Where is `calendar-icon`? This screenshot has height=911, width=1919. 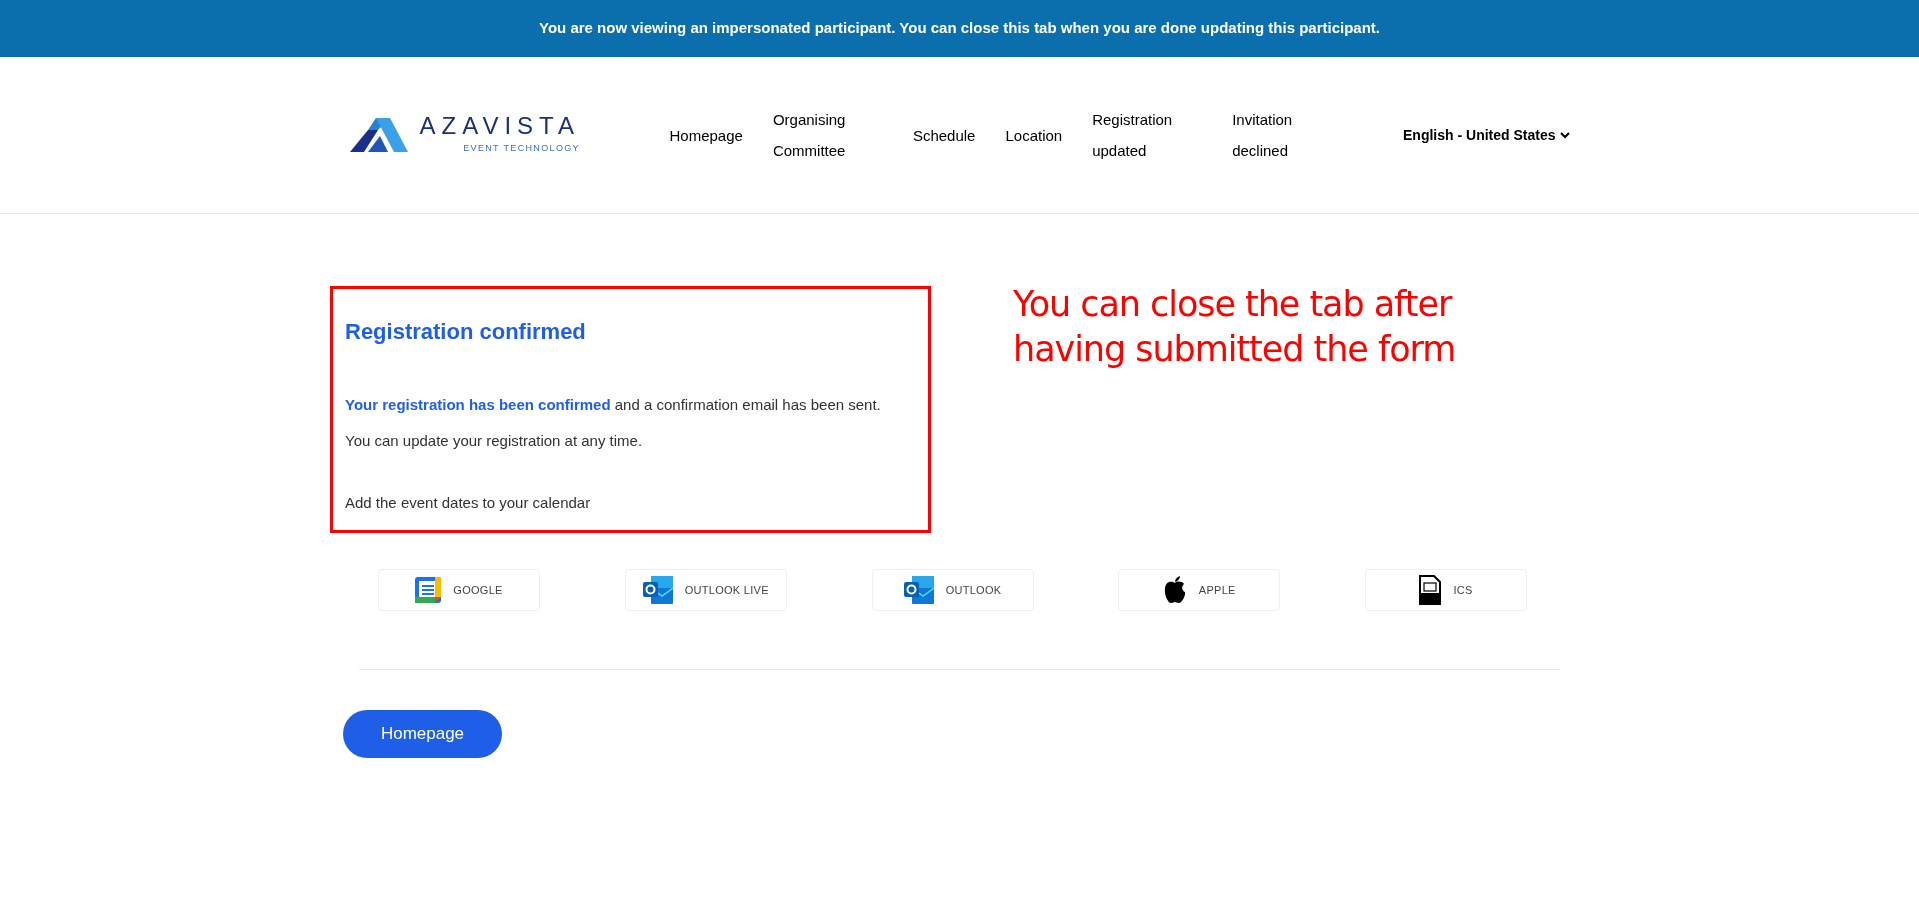
calendar-icon is located at coordinates (428, 590).